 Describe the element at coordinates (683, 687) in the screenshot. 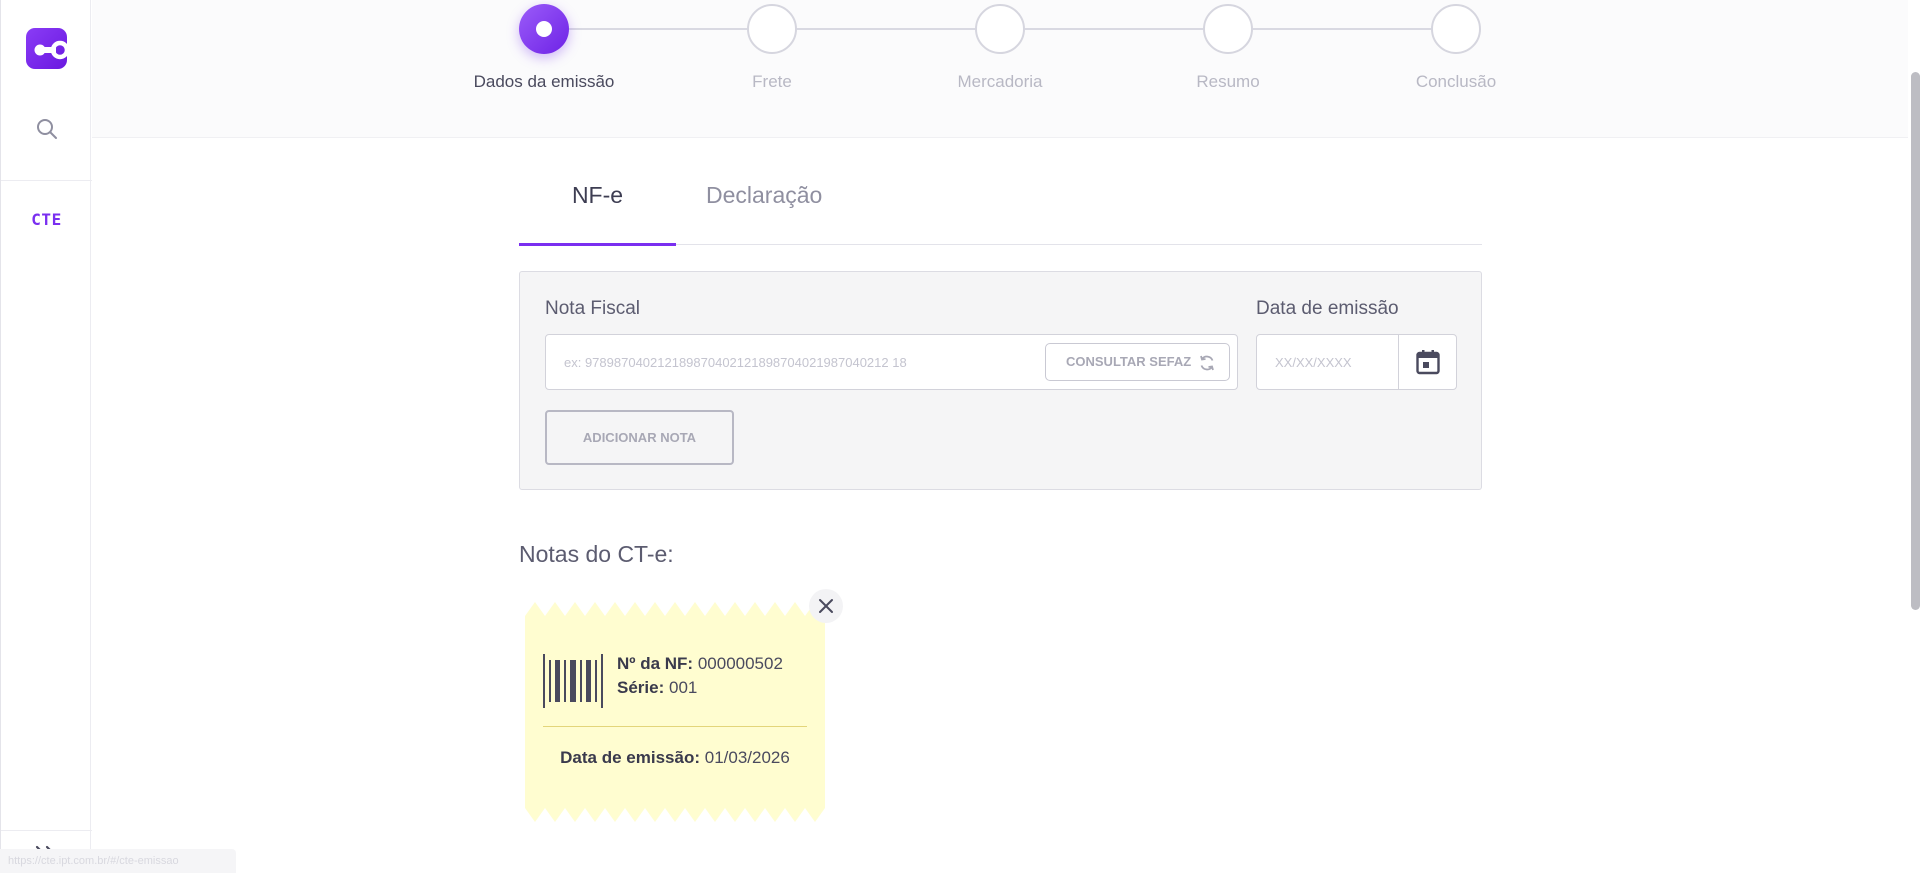

I see `nota-serie-value: 001` at that location.